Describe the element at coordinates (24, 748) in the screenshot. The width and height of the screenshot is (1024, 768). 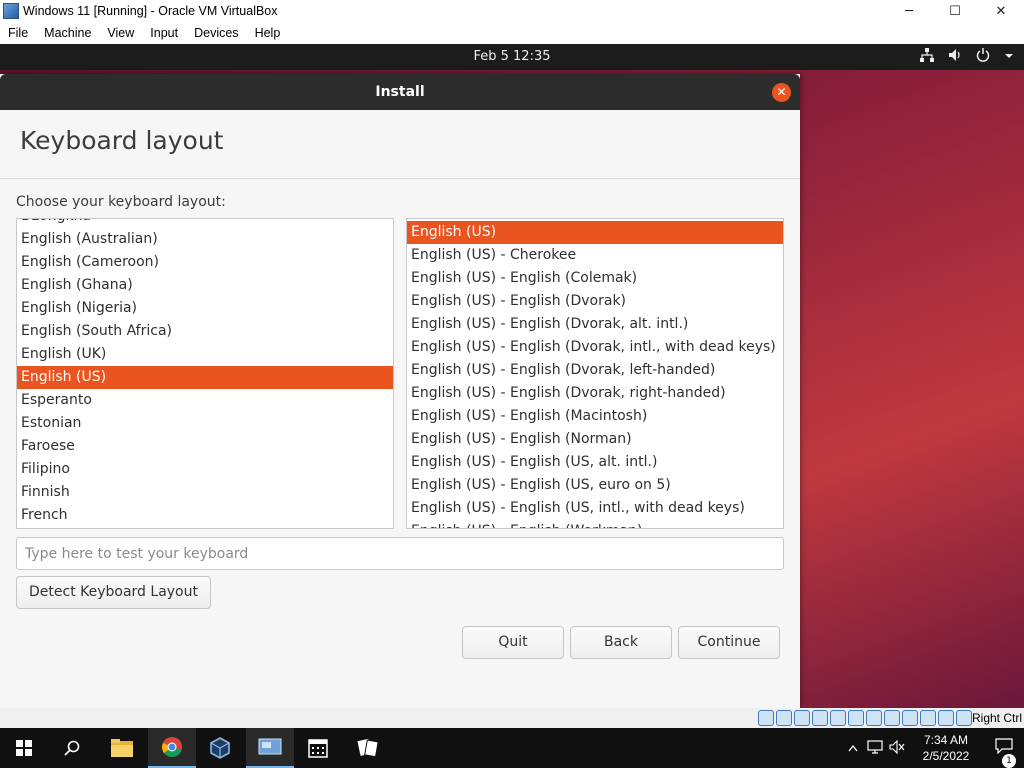
I see `start-icon` at that location.